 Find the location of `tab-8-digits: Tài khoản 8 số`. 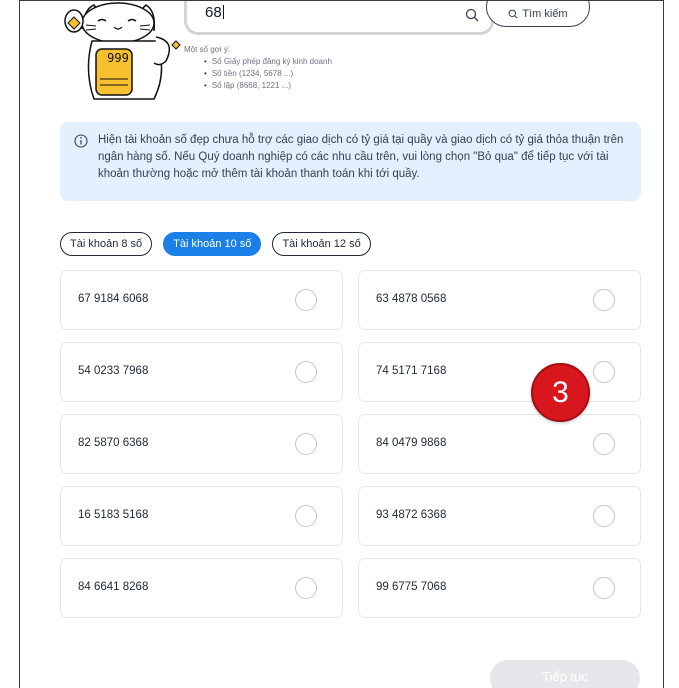

tab-8-digits: Tài khoản 8 số is located at coordinates (106, 244).